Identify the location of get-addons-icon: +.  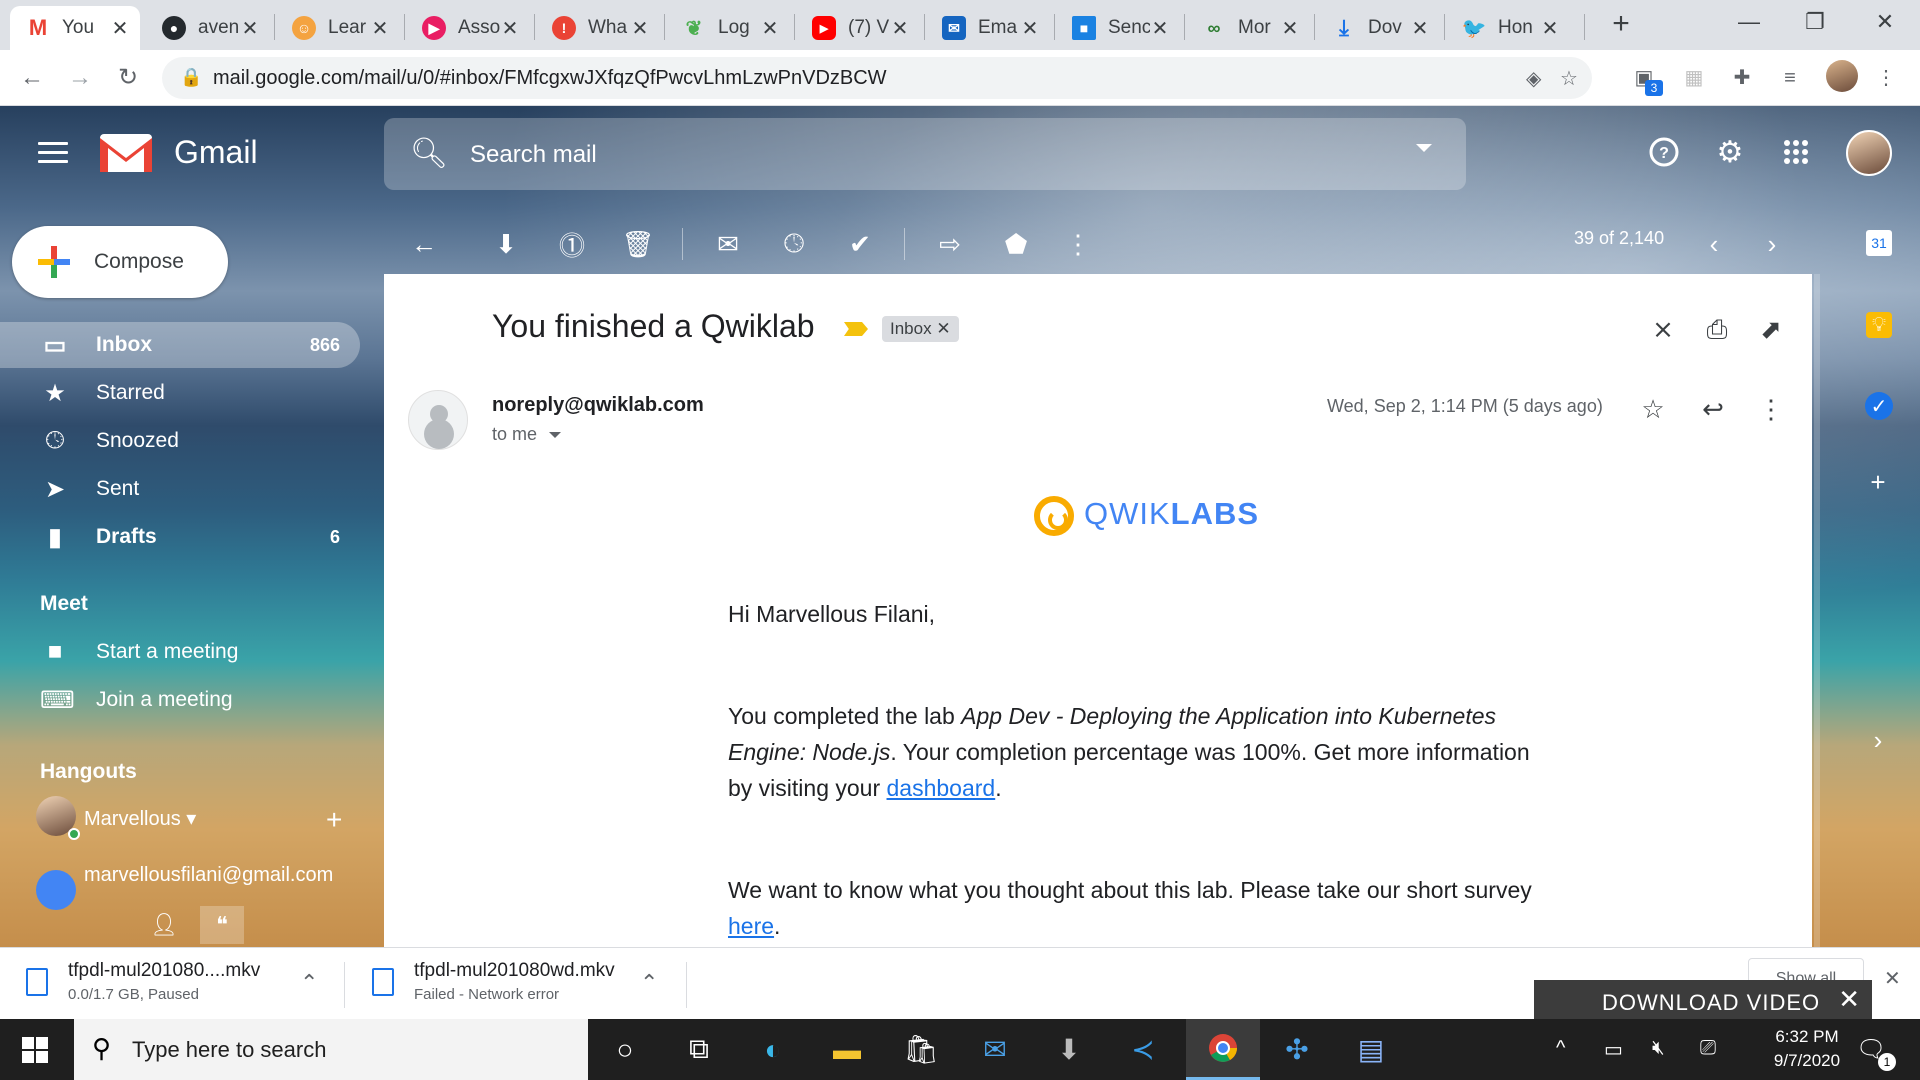
(1878, 482).